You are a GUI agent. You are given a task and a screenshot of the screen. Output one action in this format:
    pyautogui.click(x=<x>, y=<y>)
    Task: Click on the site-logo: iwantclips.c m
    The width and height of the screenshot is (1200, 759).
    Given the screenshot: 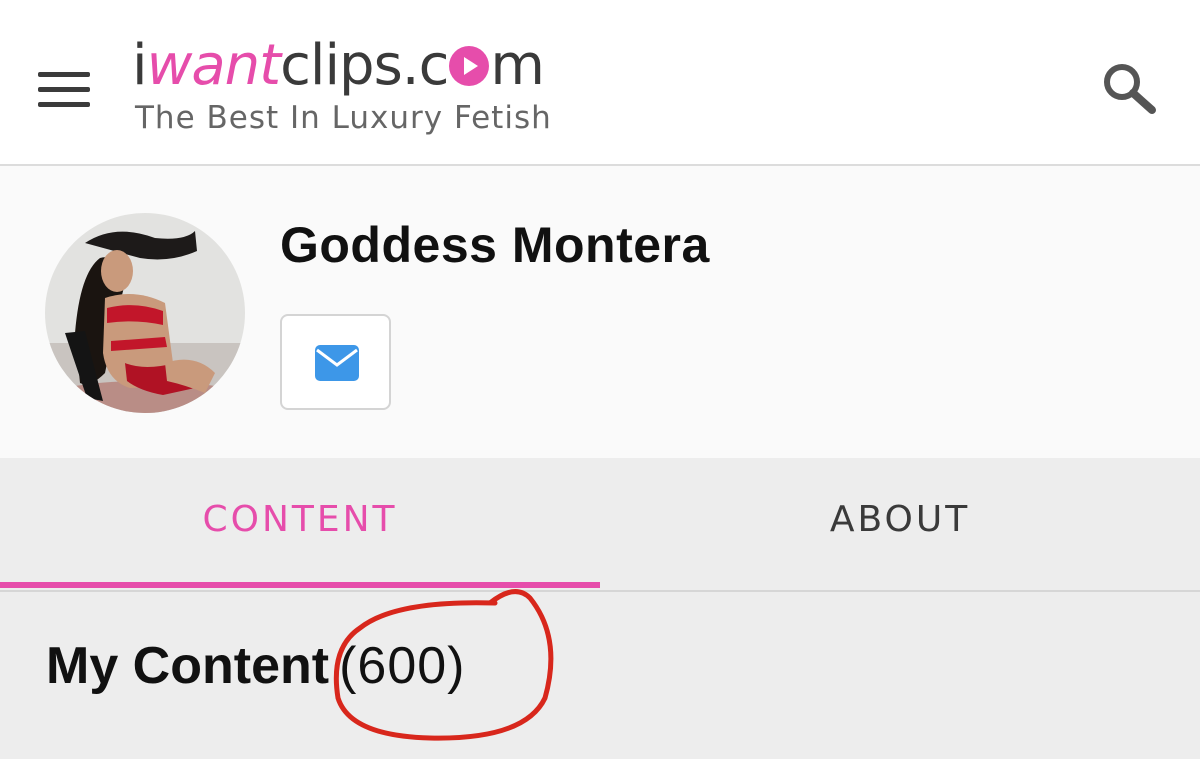 What is the action you would take?
    pyautogui.click(x=338, y=66)
    